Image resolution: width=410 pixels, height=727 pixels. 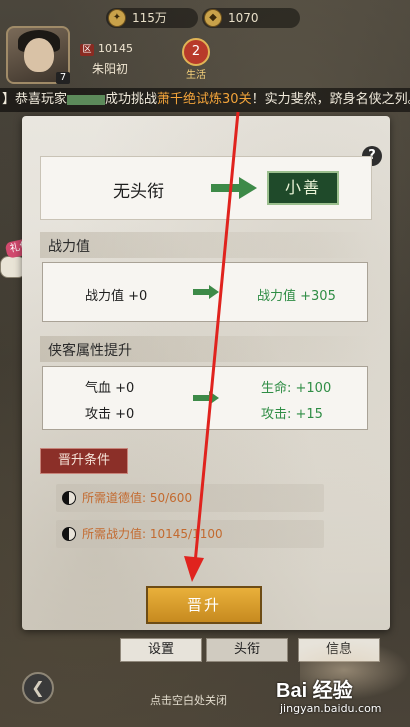 I want to click on hp-current: 气血 +0, so click(x=110, y=388).